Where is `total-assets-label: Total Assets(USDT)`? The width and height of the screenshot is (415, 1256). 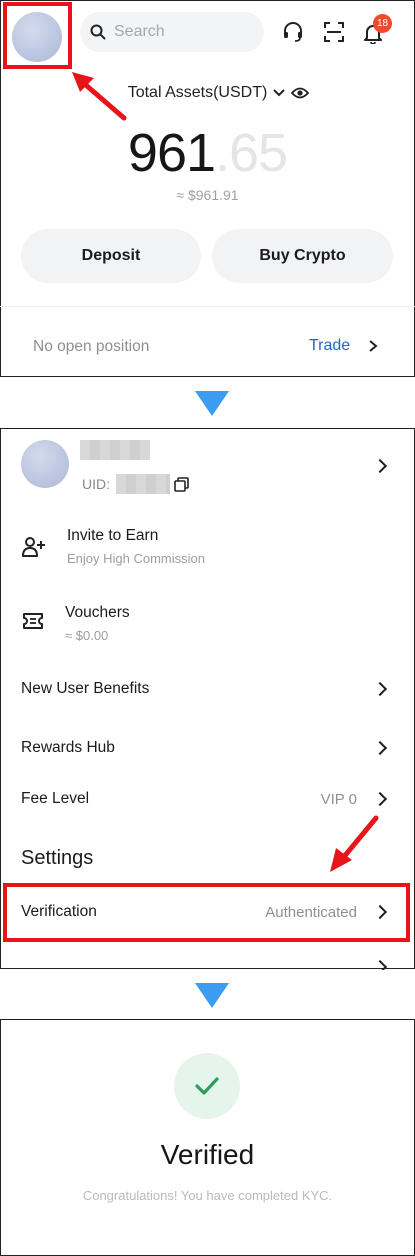
total-assets-label: Total Assets(USDT) is located at coordinates (197, 92).